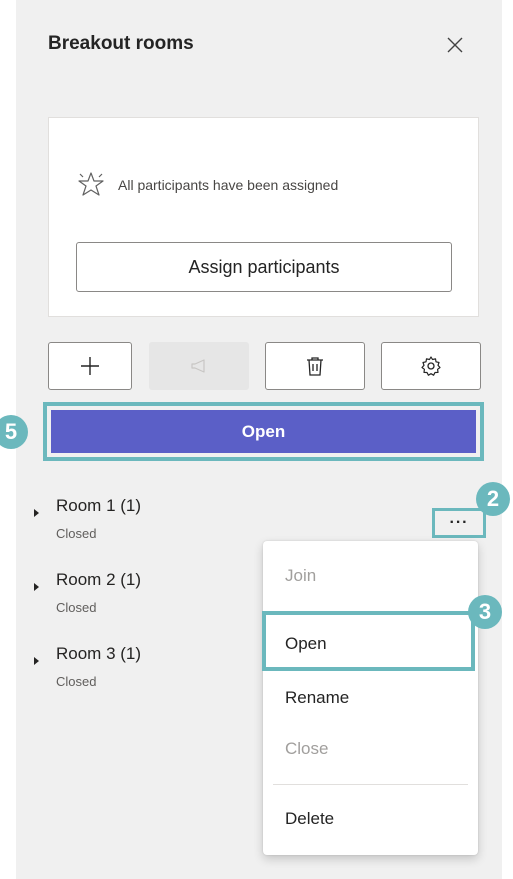  Describe the element at coordinates (370, 644) in the screenshot. I see `menu-item-open: Open` at that location.